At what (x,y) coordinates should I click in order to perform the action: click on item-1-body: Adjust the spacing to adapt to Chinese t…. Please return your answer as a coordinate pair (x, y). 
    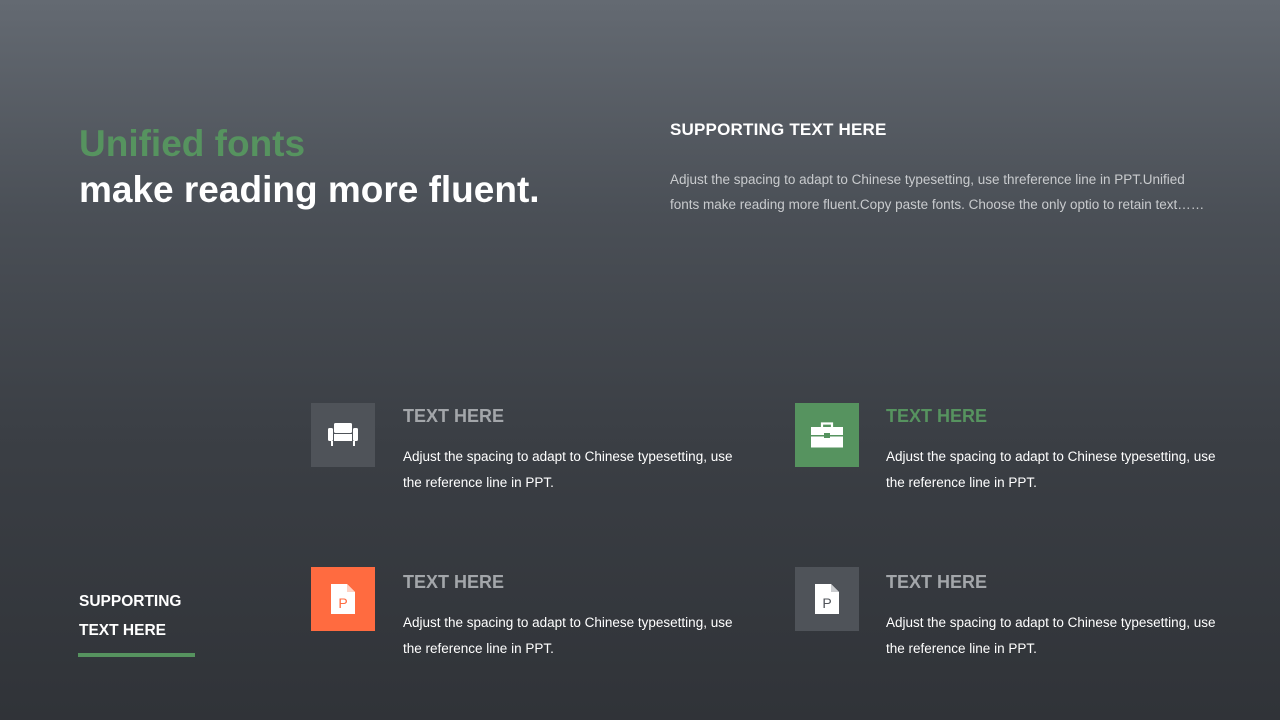
    Looking at the image, I should click on (568, 469).